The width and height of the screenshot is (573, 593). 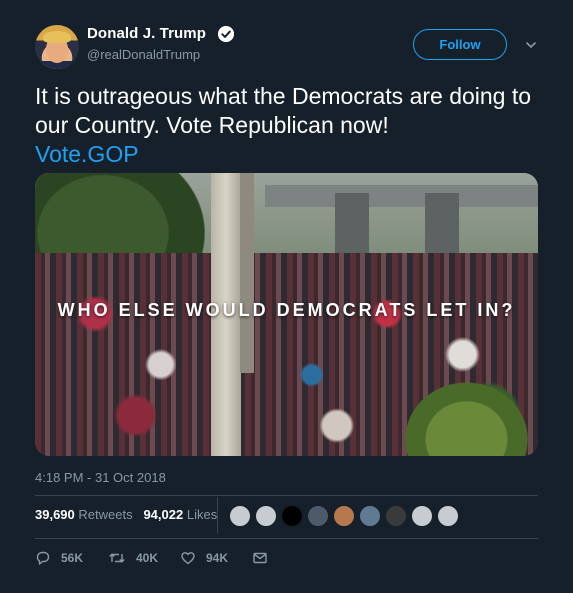 I want to click on retweets-count: 39,690, so click(x=55, y=514).